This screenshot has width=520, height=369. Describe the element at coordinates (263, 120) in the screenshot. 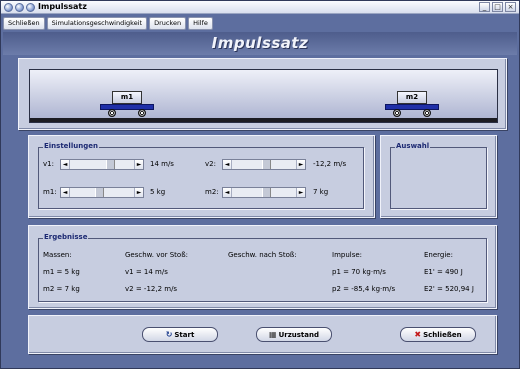

I see `ground-line` at that location.